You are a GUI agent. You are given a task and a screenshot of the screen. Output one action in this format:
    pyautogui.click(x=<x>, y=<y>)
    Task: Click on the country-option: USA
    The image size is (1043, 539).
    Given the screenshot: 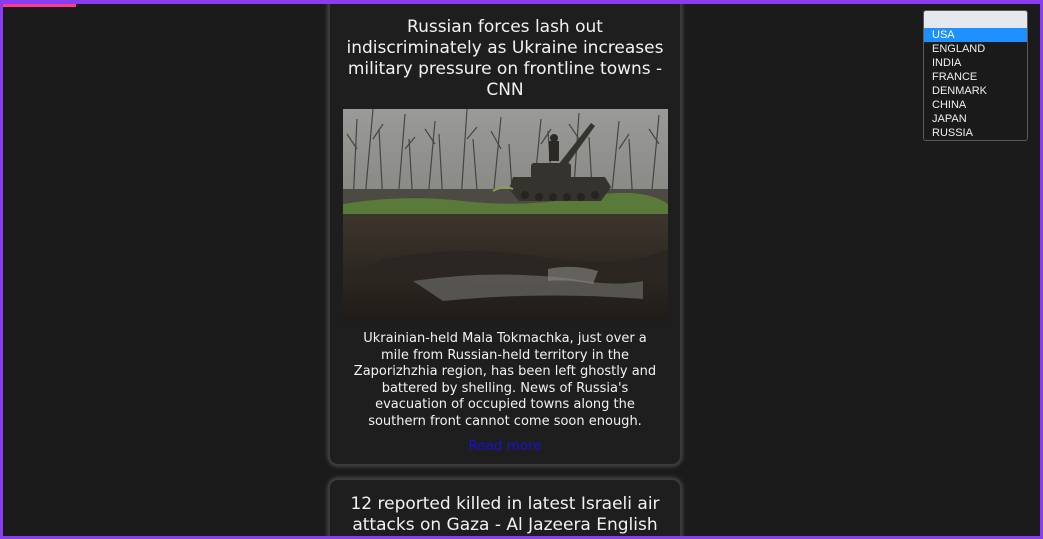 What is the action you would take?
    pyautogui.click(x=975, y=35)
    